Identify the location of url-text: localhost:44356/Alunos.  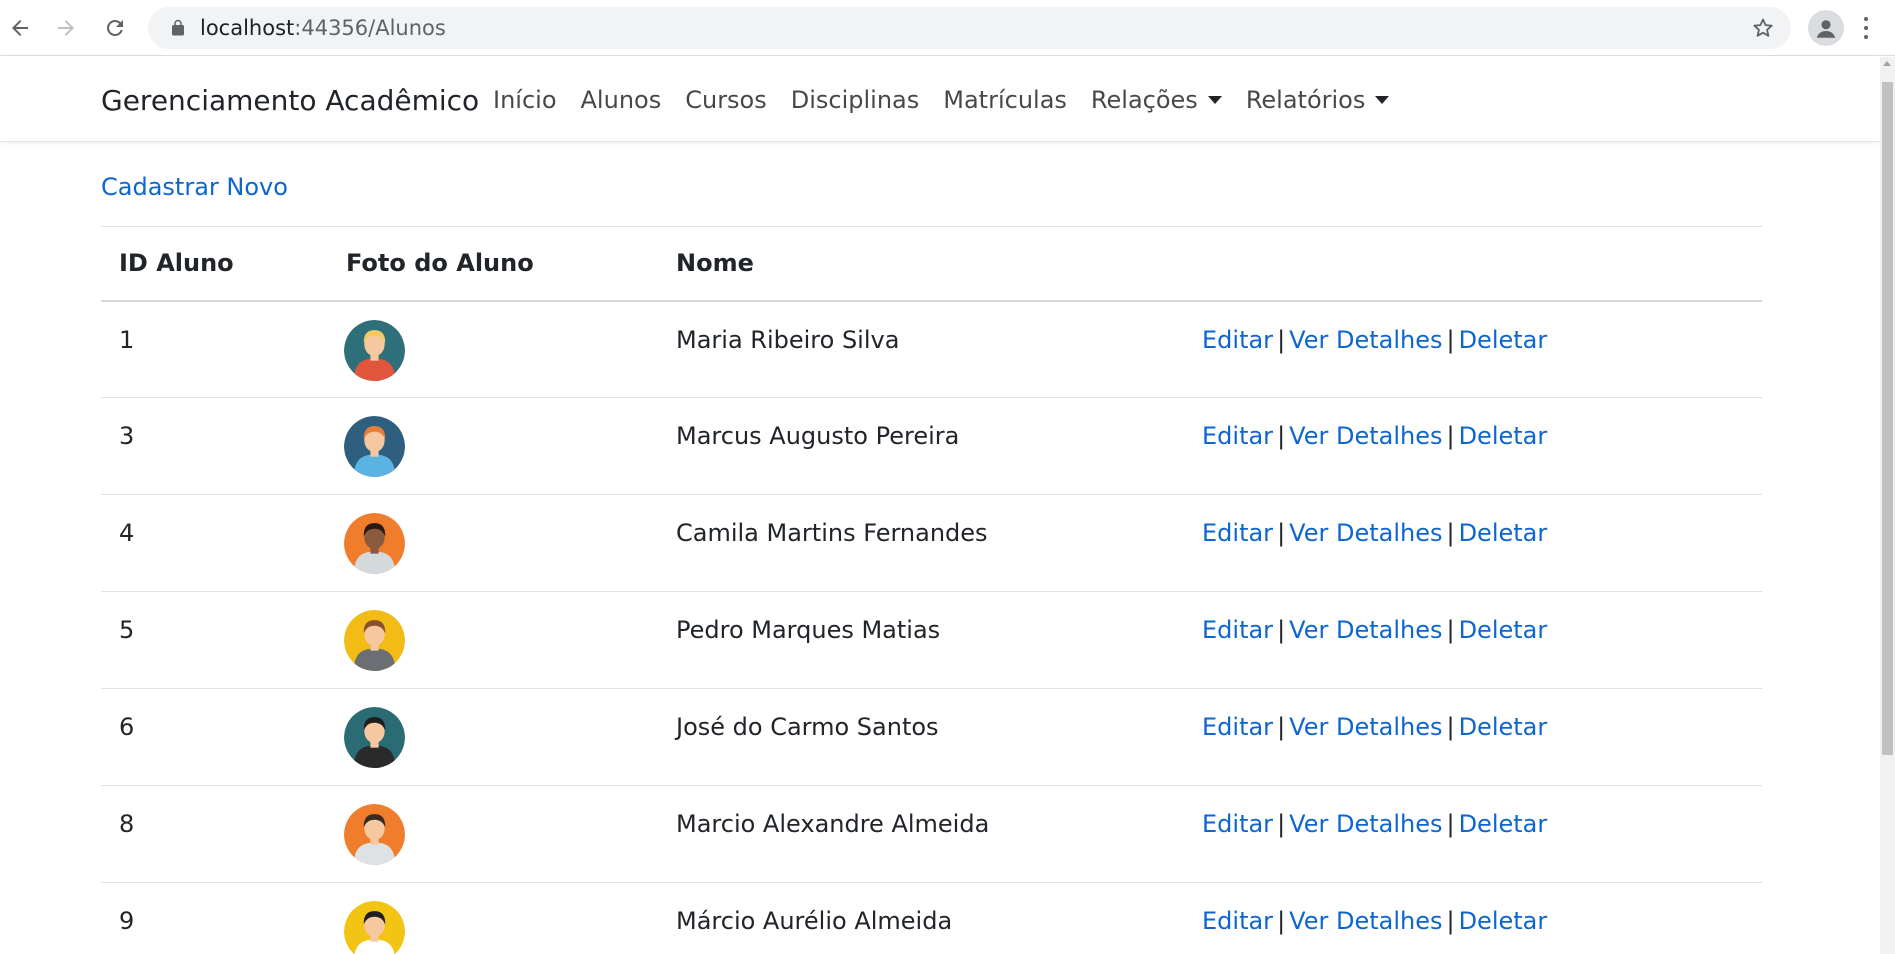
(323, 28).